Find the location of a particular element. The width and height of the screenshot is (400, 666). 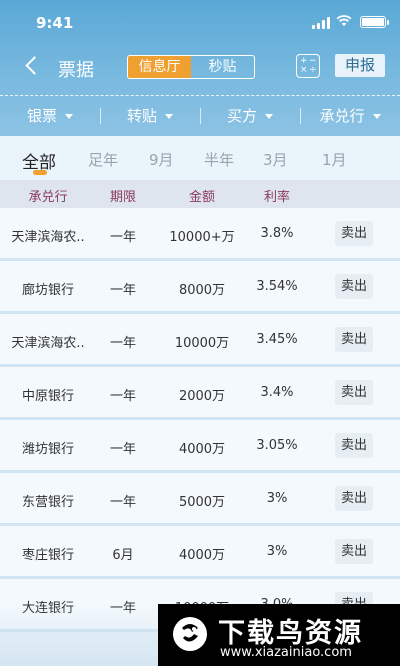

cell-acceptor-bank: 廊坊银行 is located at coordinates (47, 290).